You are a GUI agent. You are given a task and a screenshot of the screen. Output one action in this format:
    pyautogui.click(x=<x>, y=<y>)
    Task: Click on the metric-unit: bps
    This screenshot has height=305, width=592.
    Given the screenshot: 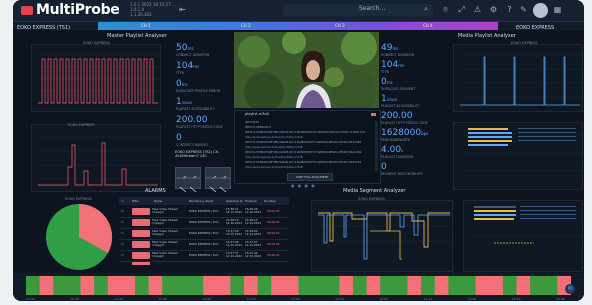 What is the action you would take?
    pyautogui.click(x=425, y=133)
    